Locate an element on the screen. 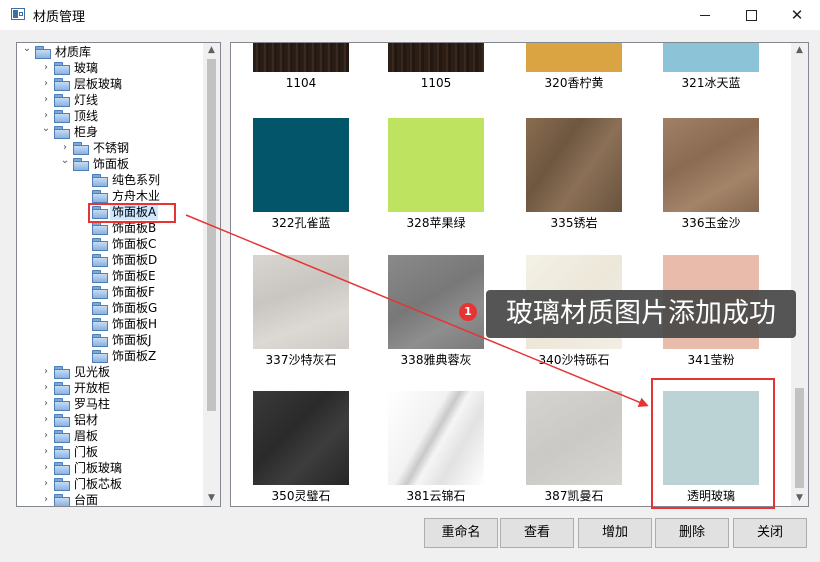 Image resolution: width=820 pixels, height=562 pixels. close-window-button: ✕ is located at coordinates (797, 15).